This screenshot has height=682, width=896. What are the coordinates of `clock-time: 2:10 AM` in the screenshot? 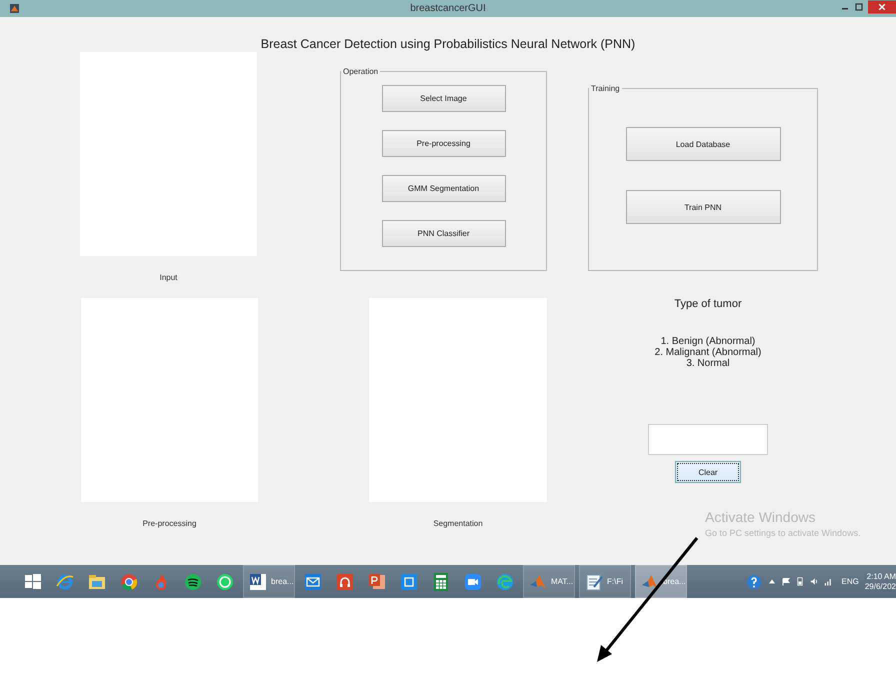 It's located at (881, 577).